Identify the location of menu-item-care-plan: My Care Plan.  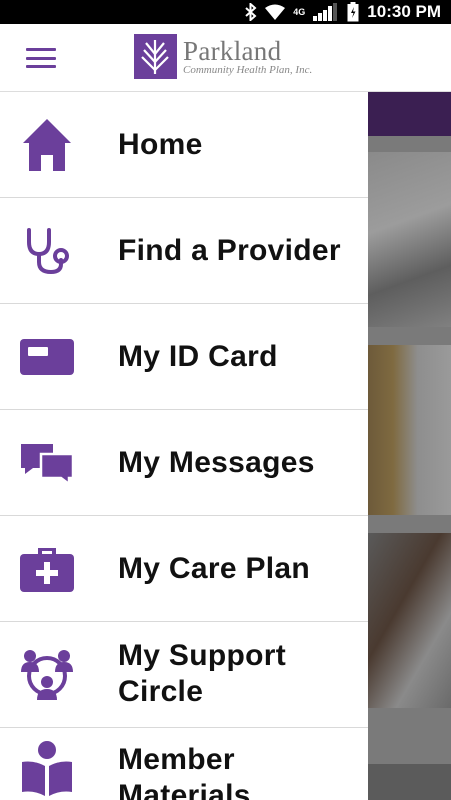
(184, 569).